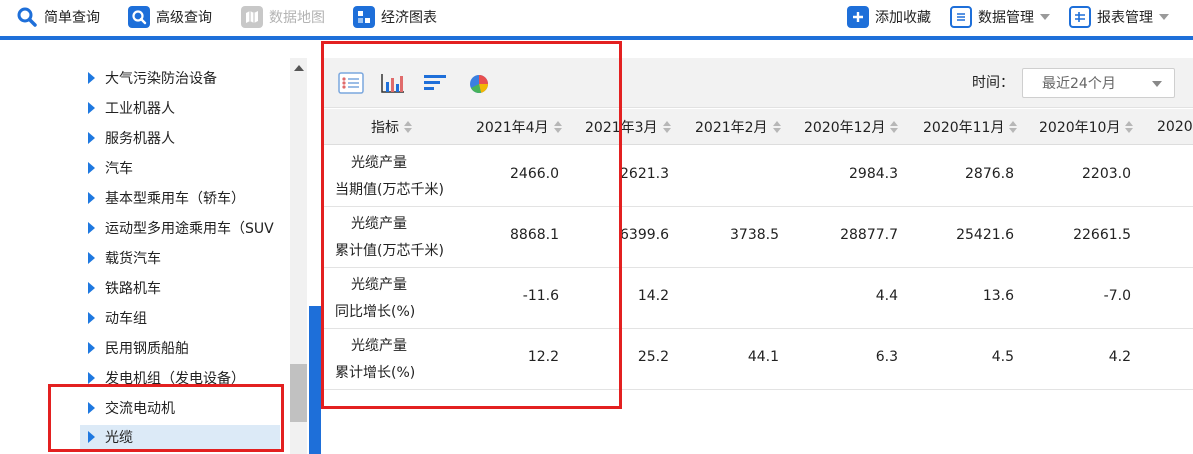  What do you see at coordinates (596, 18) in the screenshot?
I see `top-toolbar: 简单查询 高级查询 数据地图 经济图表 添加收藏 数据管理 报表管理` at bounding box center [596, 18].